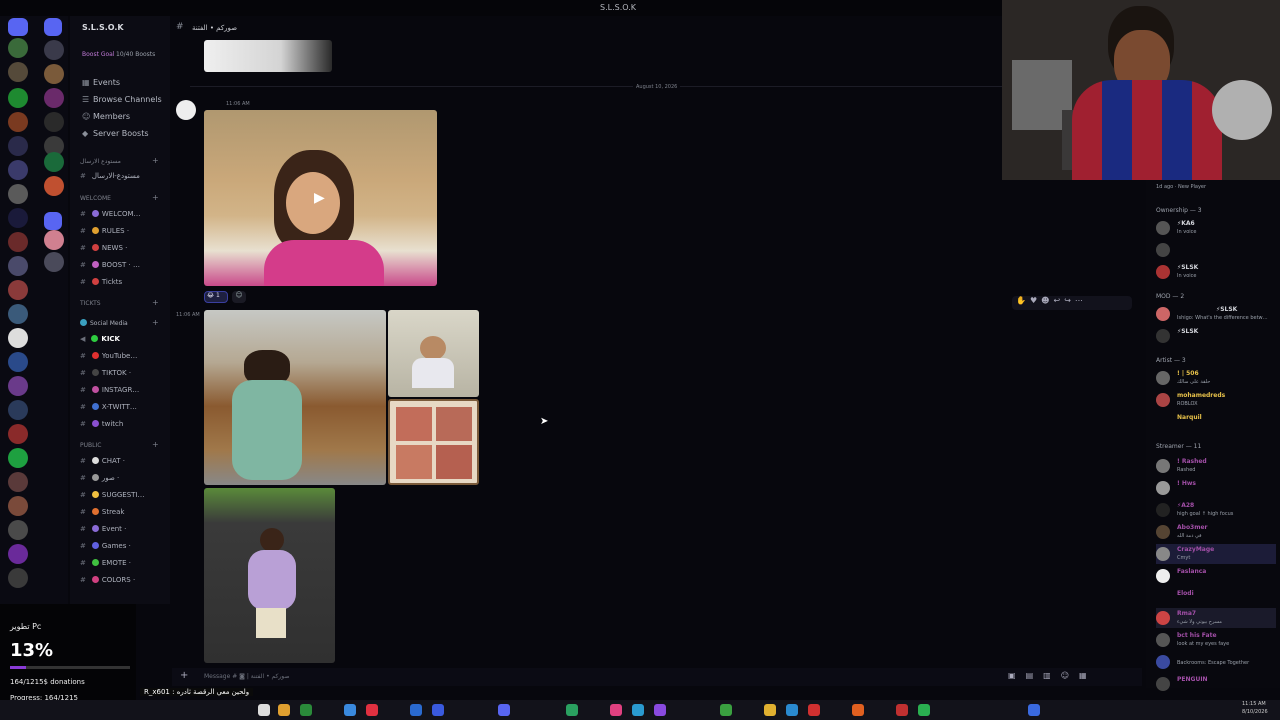  I want to click on add-reaction-icon: ☺, so click(239, 297).